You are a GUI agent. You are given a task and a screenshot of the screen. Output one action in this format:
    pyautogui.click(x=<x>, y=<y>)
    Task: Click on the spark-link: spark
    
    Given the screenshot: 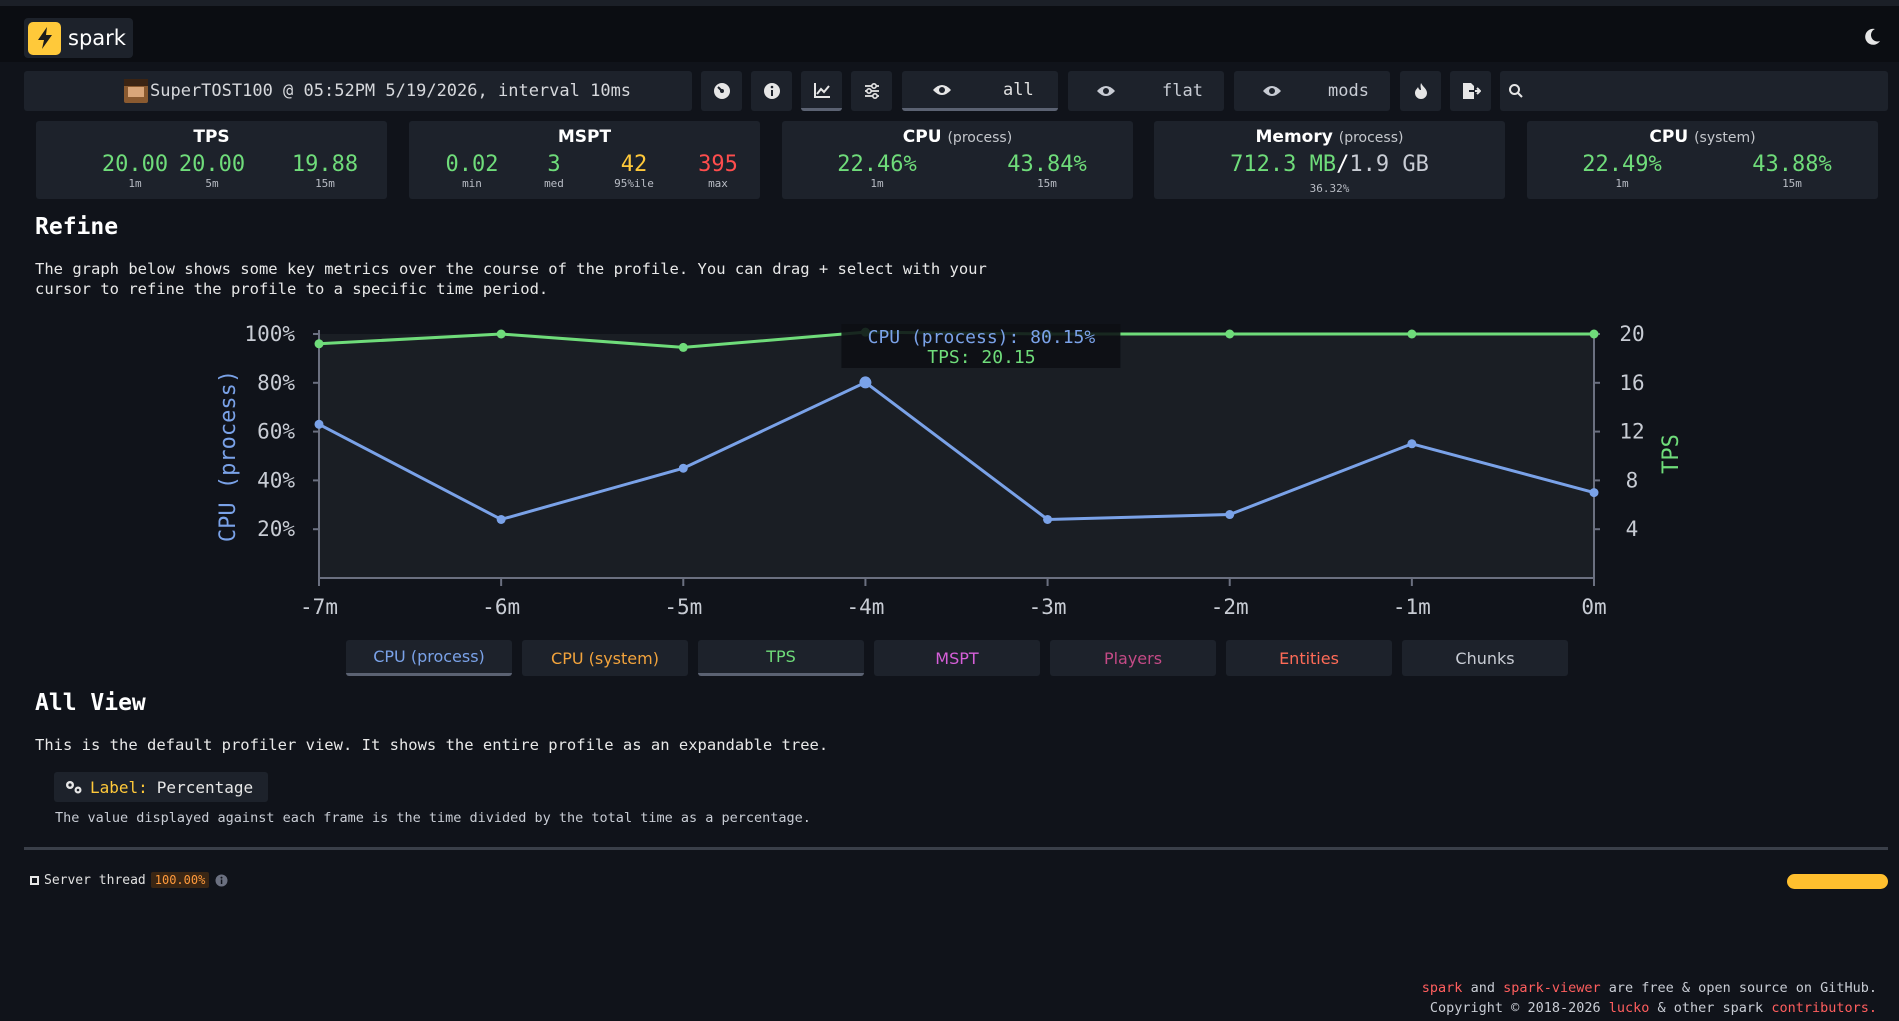 What is the action you would take?
    pyautogui.click(x=1442, y=988)
    